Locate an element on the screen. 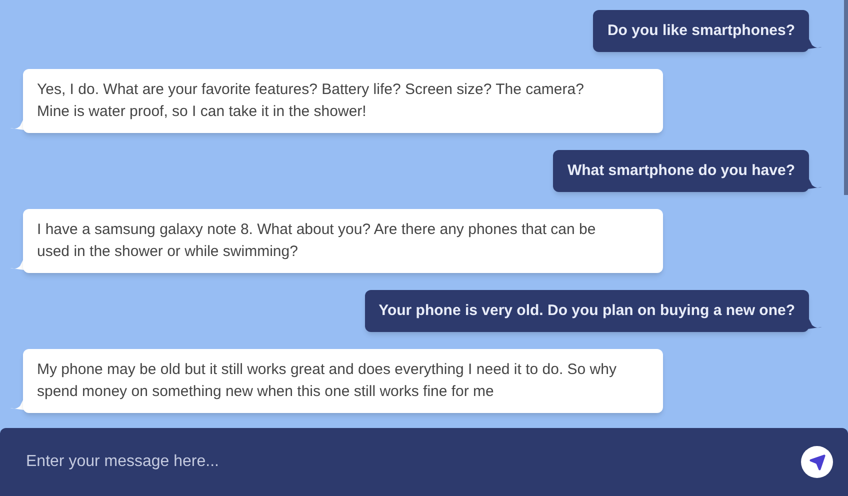 The height and width of the screenshot is (496, 848). scrollbar is located at coordinates (846, 97).